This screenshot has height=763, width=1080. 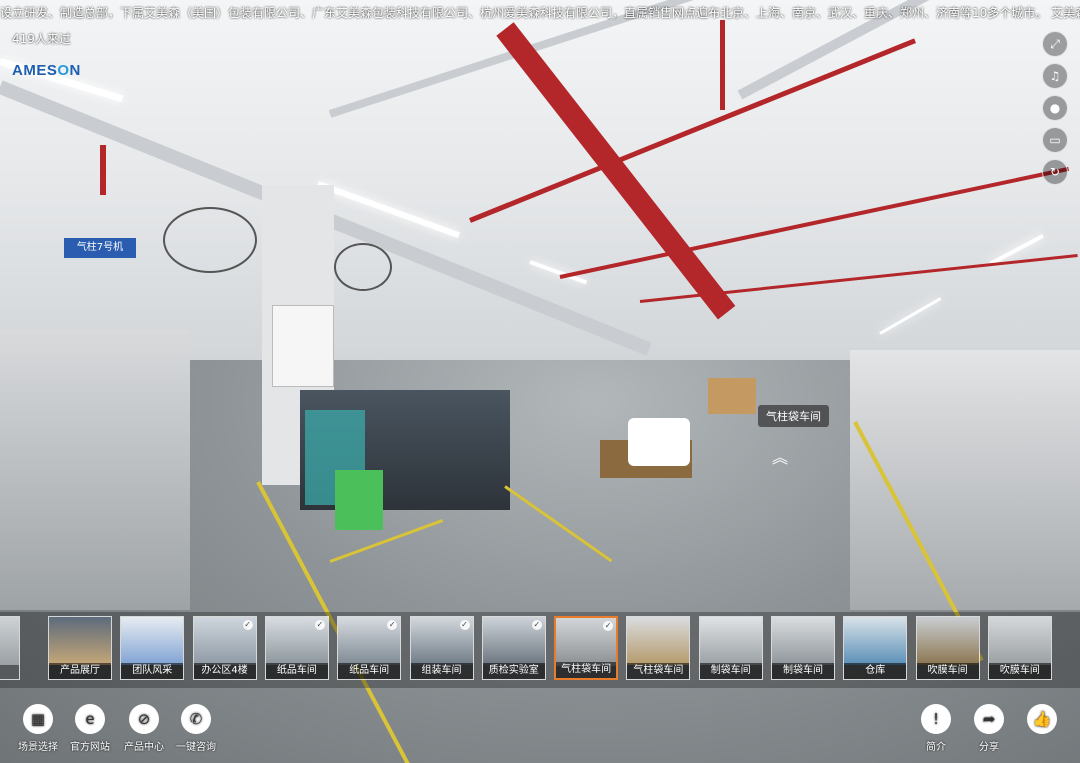 What do you see at coordinates (1055, 172) in the screenshot?
I see `gyroscope-icon: ↻` at bounding box center [1055, 172].